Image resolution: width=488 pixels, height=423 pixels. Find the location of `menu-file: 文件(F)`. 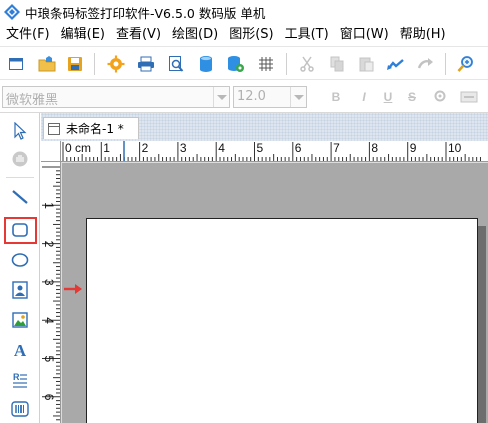

menu-file: 文件(F) is located at coordinates (27, 35).